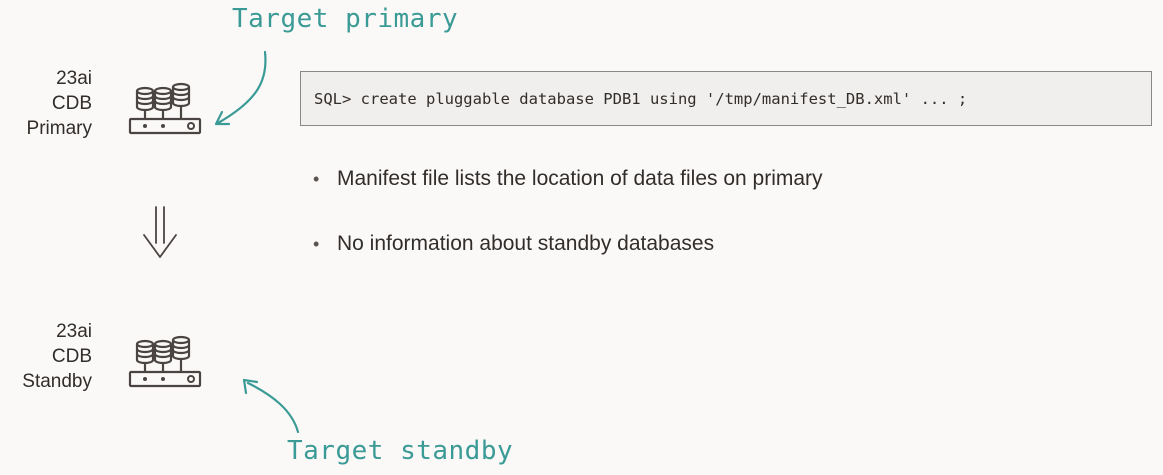  Describe the element at coordinates (165, 108) in the screenshot. I see `primary-database-server-icon` at that location.